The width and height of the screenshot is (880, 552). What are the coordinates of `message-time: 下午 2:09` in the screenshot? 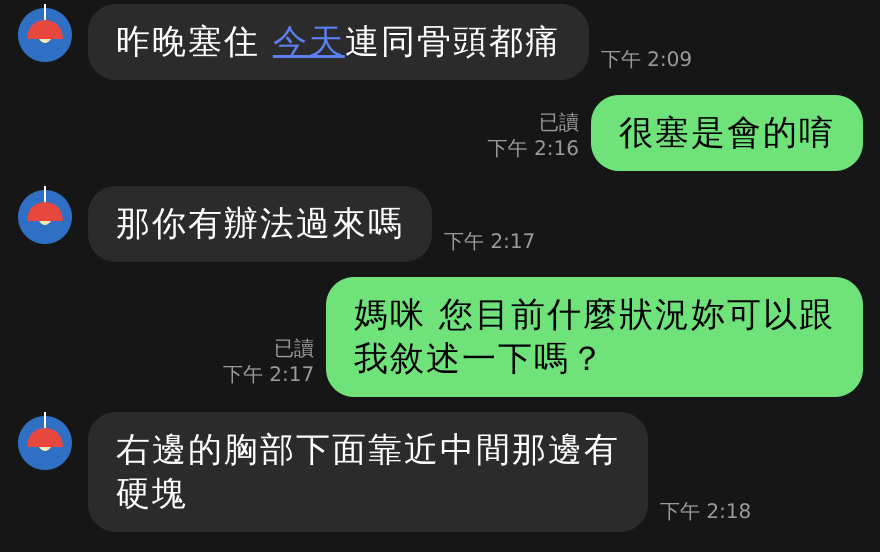 It's located at (646, 59).